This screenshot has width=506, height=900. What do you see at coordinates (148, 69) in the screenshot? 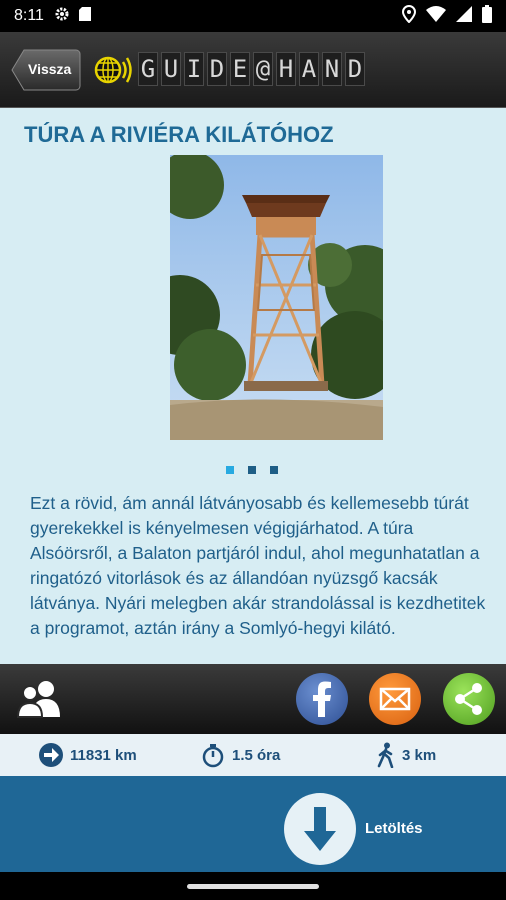
I see `logo-letter: G` at bounding box center [148, 69].